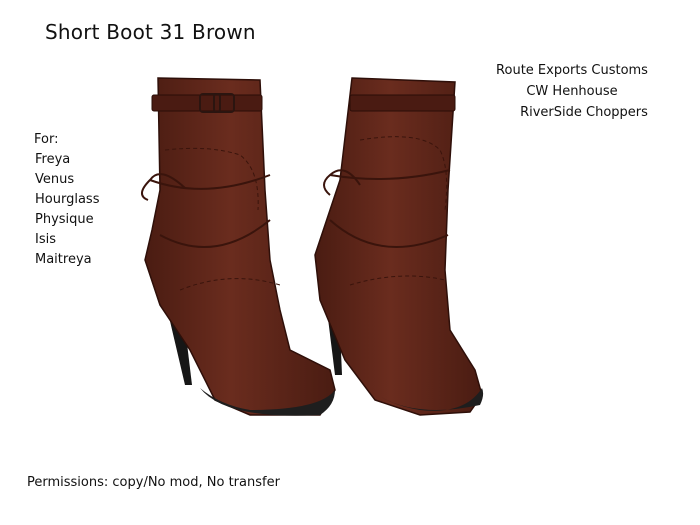  What do you see at coordinates (46, 139) in the screenshot?
I see `compatibility-label: For:` at bounding box center [46, 139].